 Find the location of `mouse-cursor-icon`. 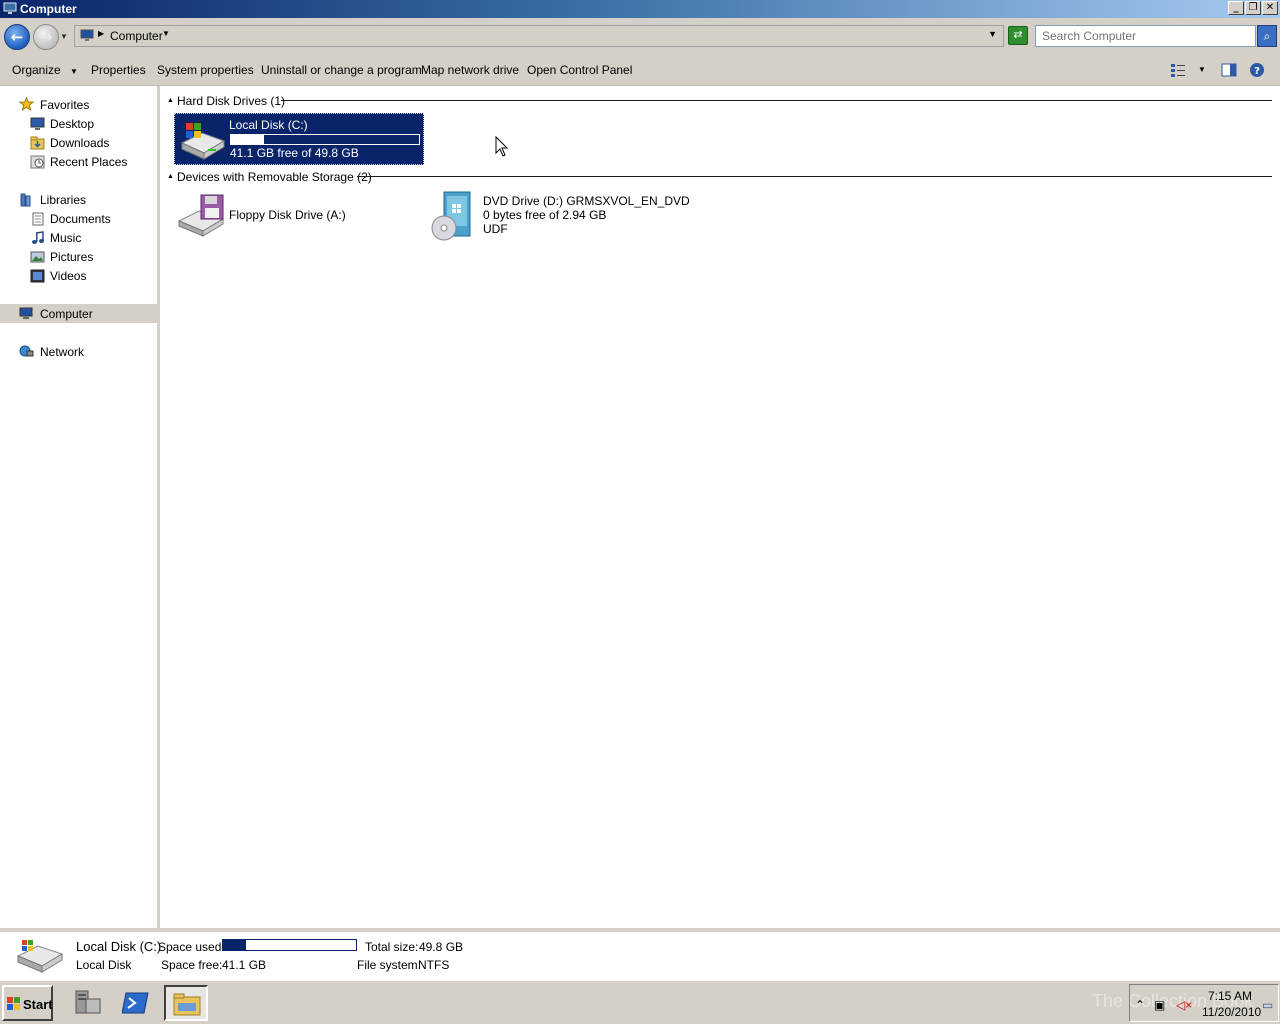

mouse-cursor-icon is located at coordinates (502, 146).